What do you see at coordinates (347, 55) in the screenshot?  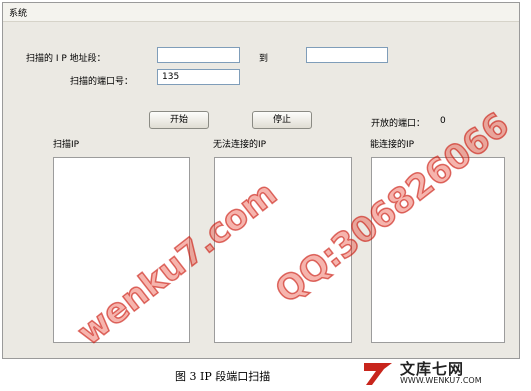 I see `ip-end-input` at bounding box center [347, 55].